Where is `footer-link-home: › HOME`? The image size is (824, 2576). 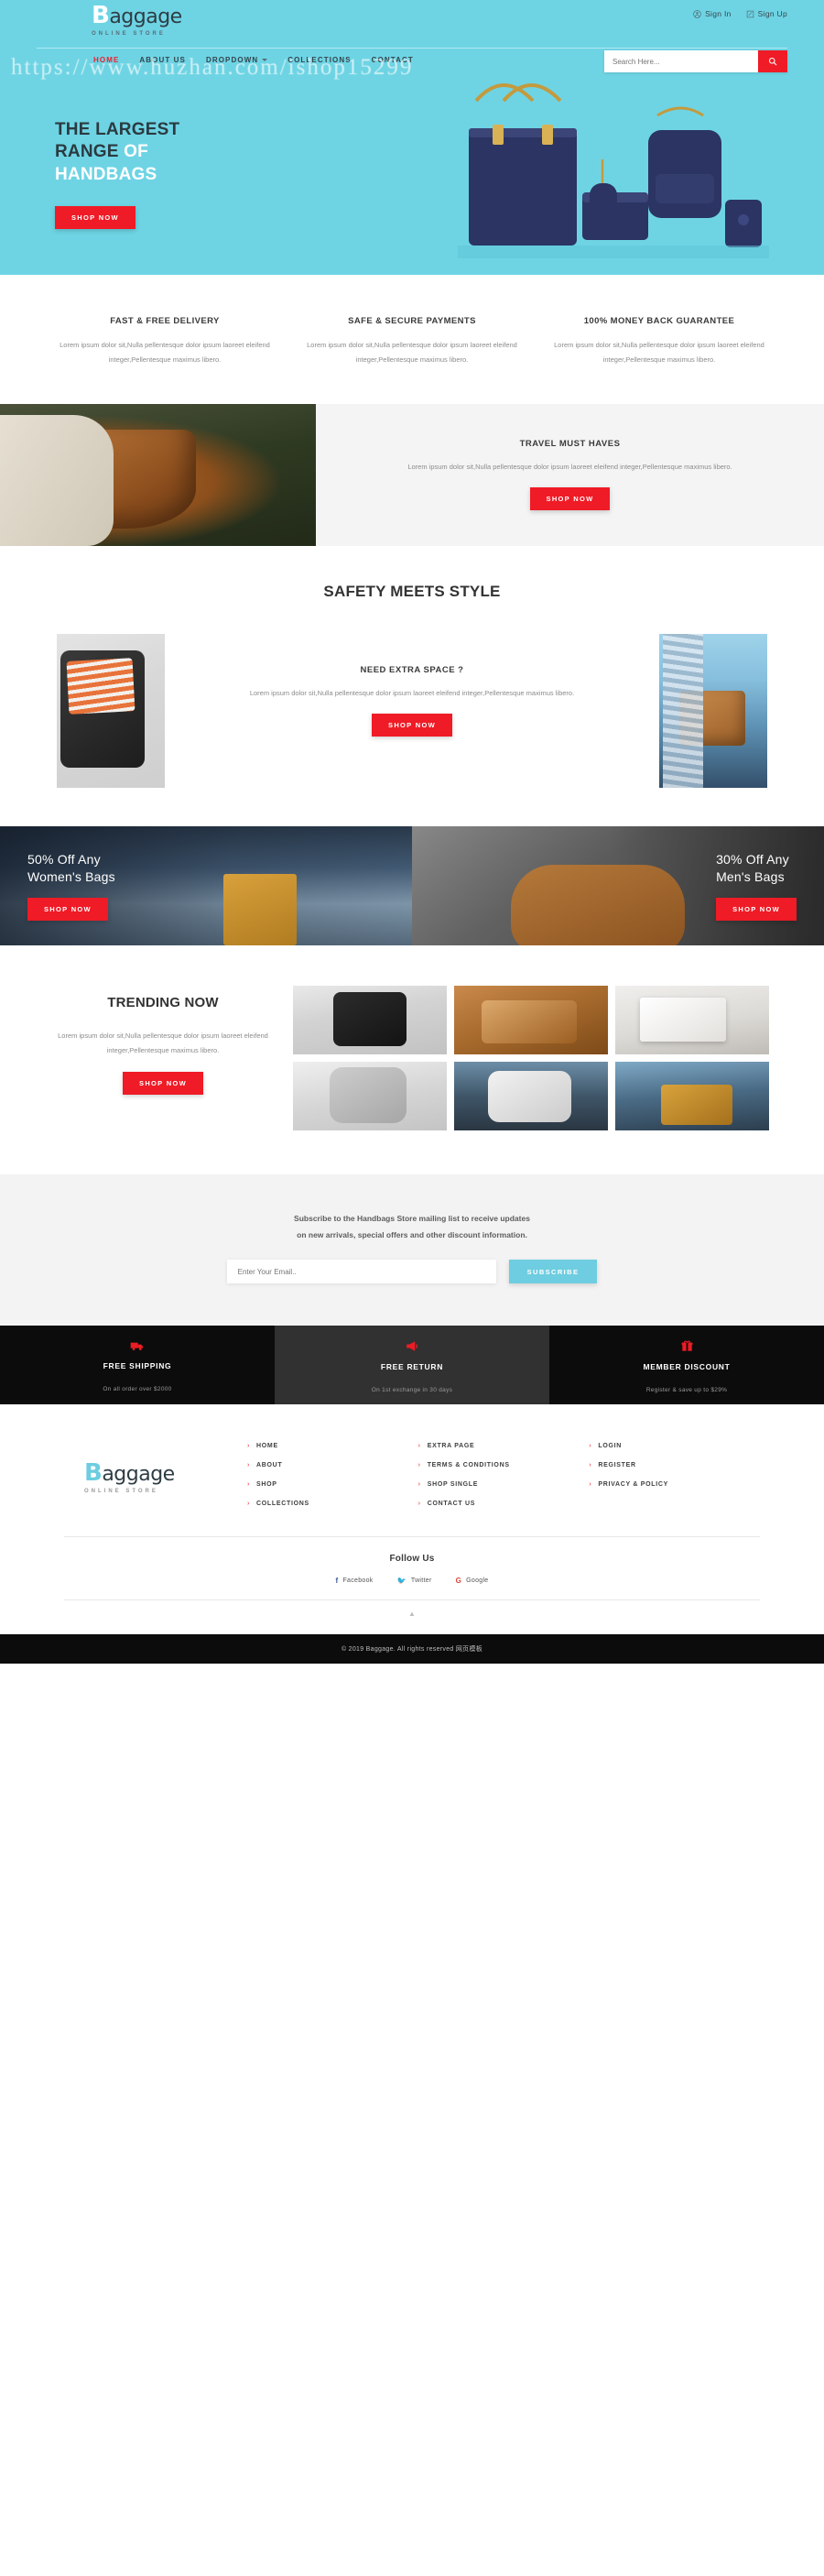
footer-link-home: › HOME is located at coordinates (332, 1446).